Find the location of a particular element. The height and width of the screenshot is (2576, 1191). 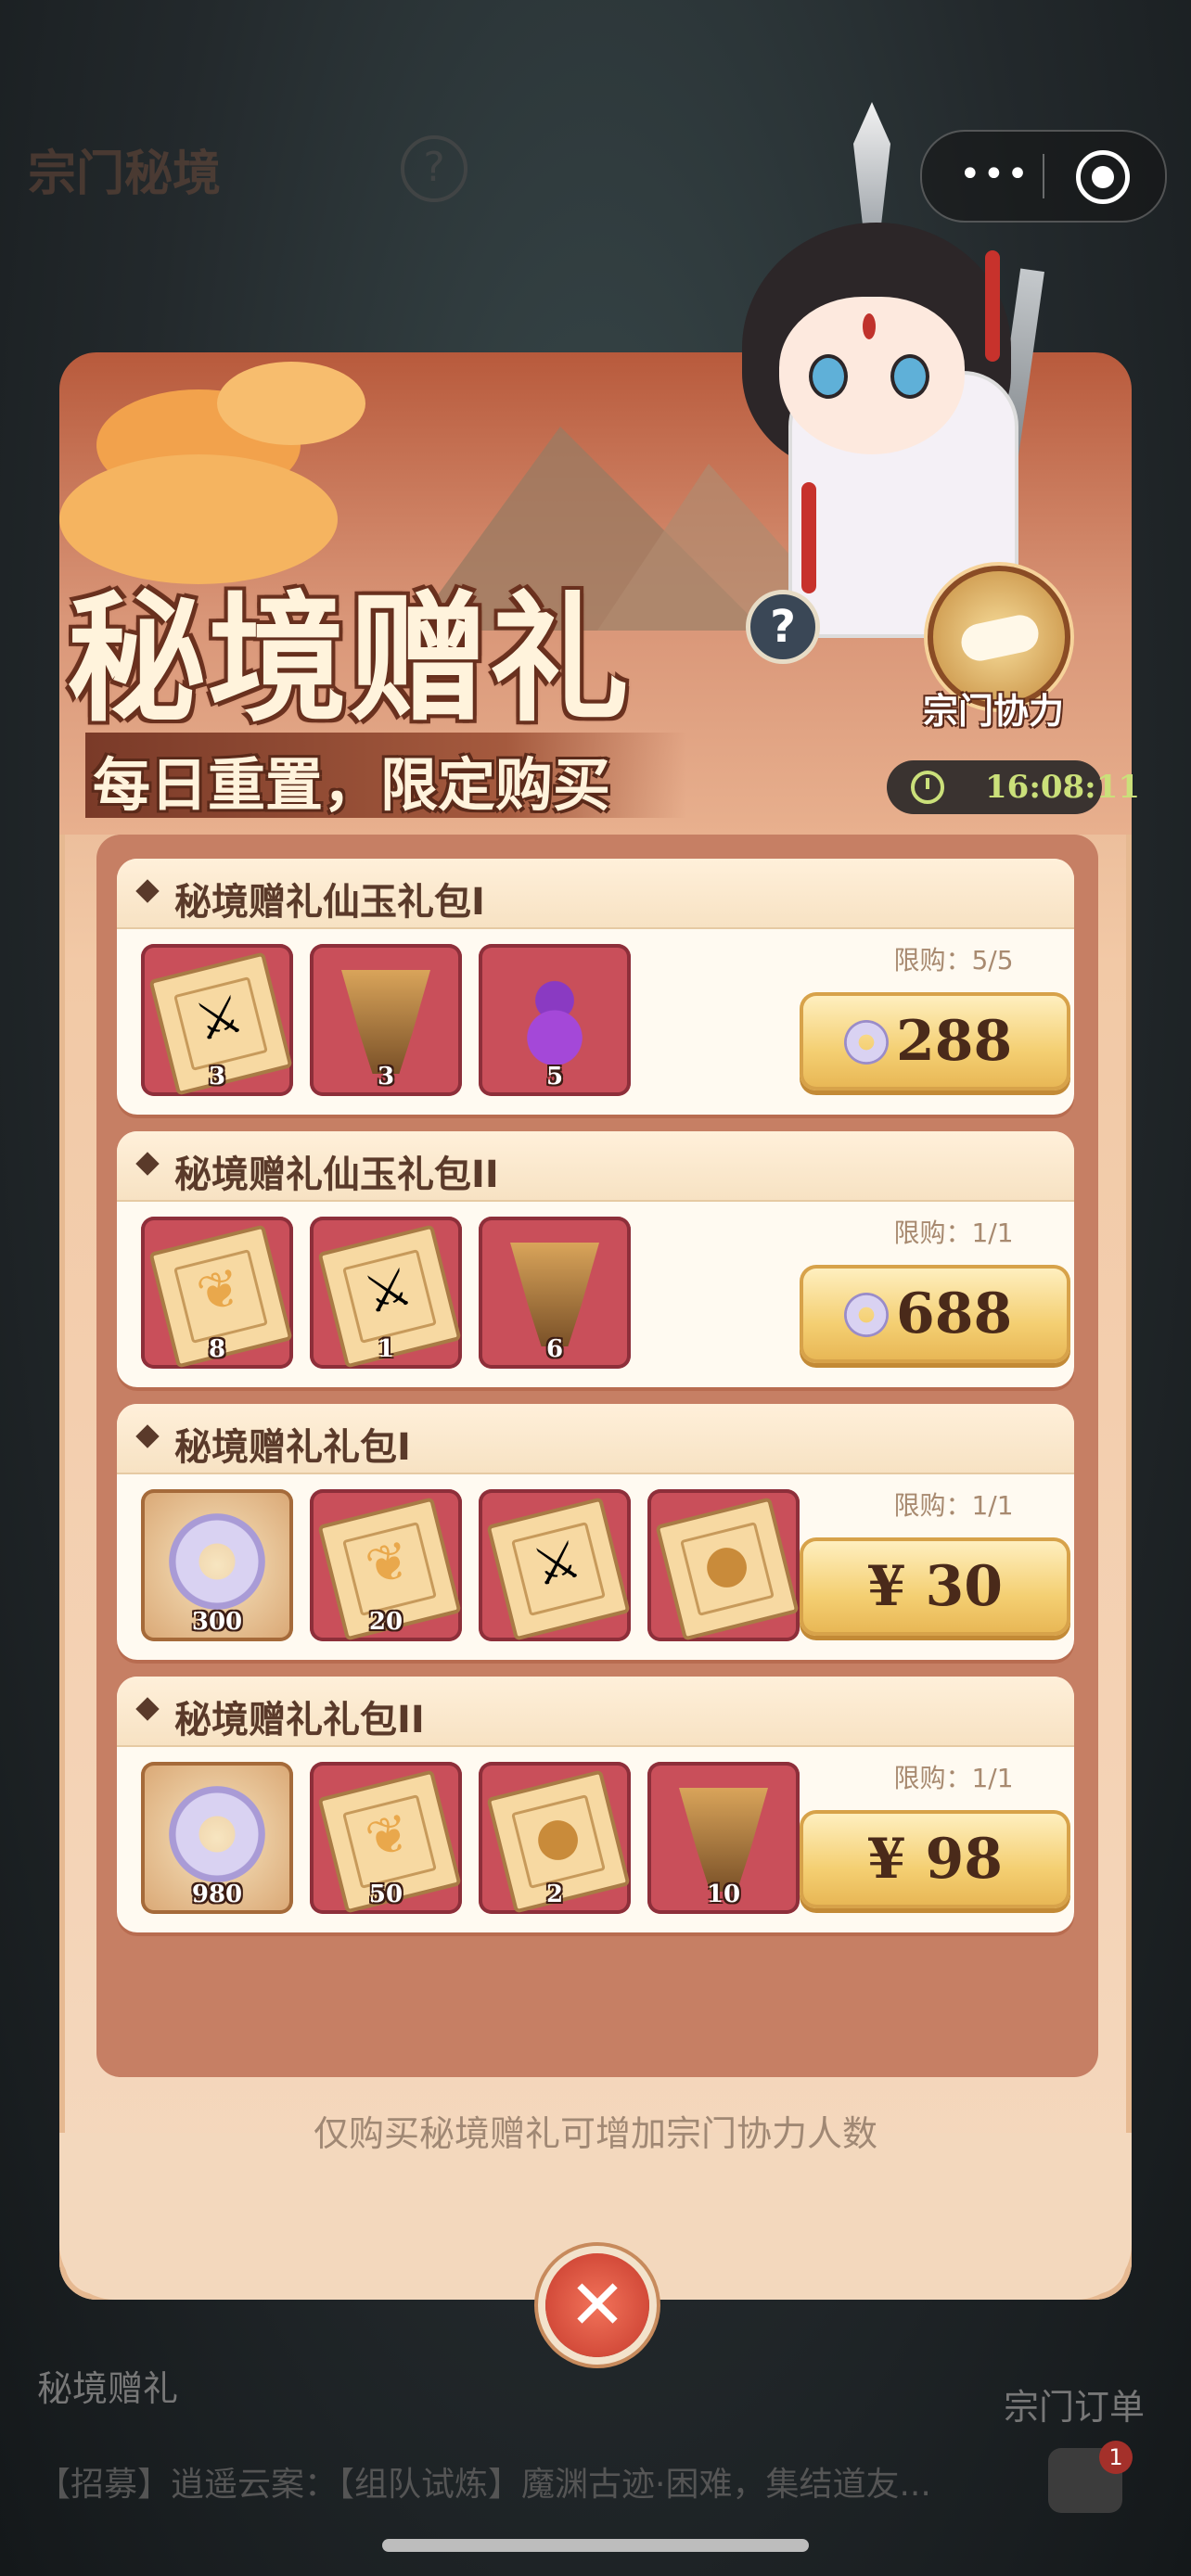

chat-badge: 1 is located at coordinates (1116, 2458).